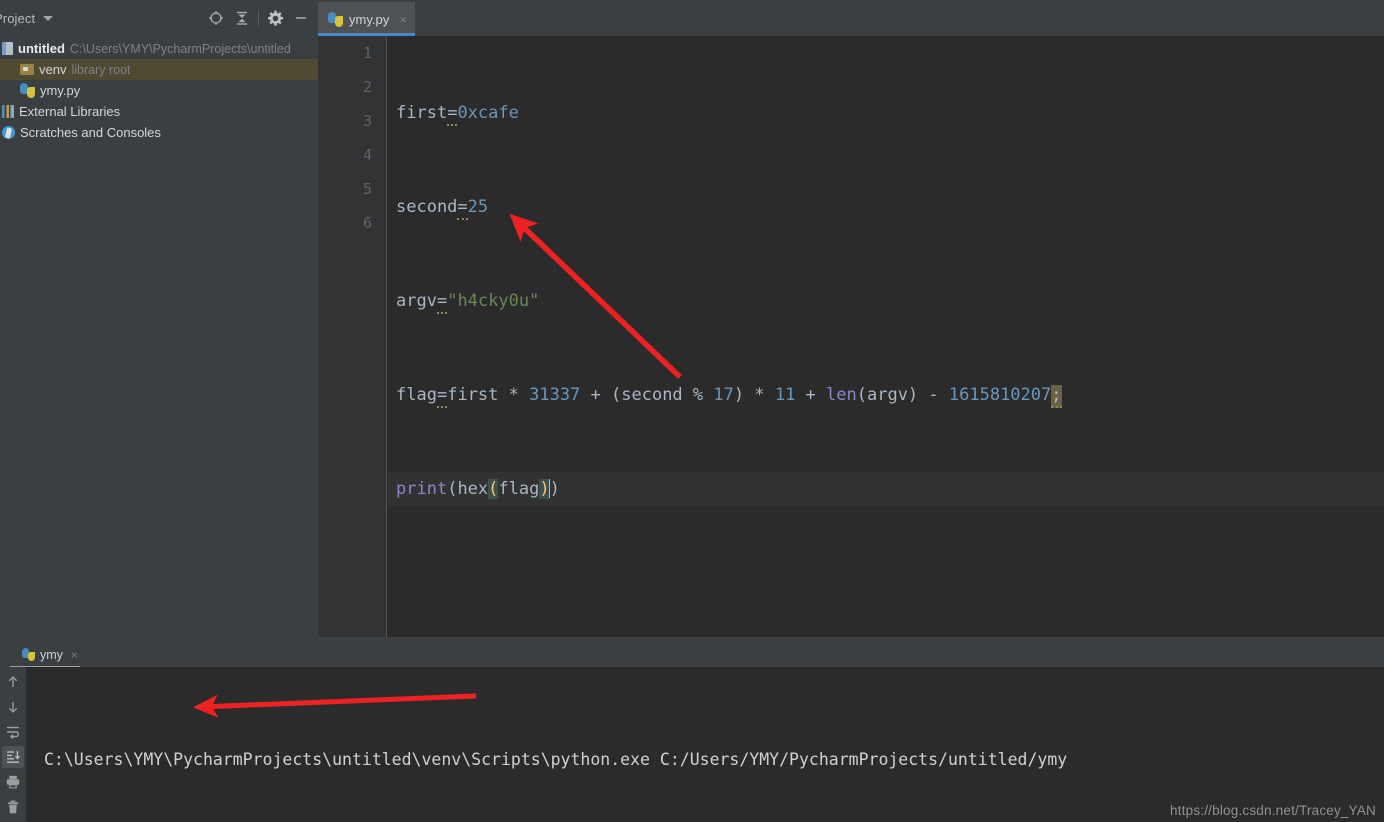  I want to click on print-icon, so click(13, 782).